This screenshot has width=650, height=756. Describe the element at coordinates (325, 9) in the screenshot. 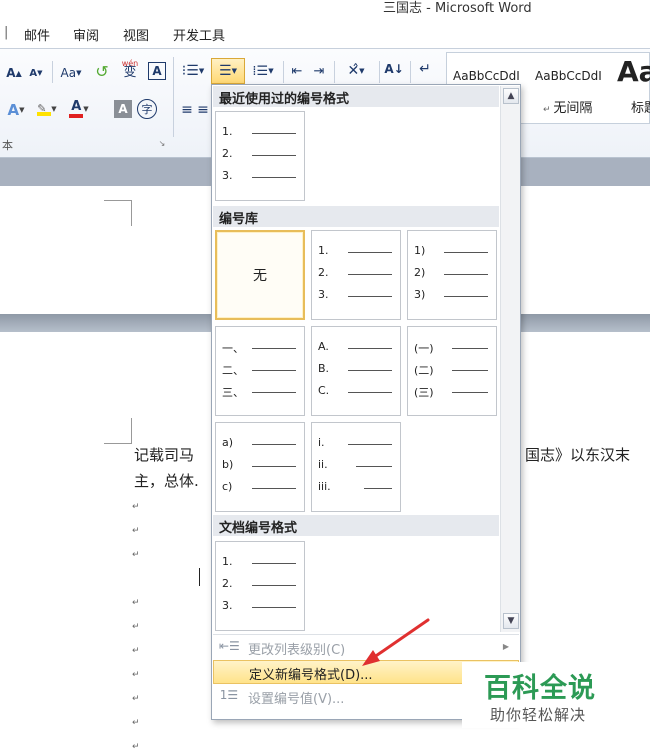

I see `title-bar: 三国志 - Microsoft Word` at that location.